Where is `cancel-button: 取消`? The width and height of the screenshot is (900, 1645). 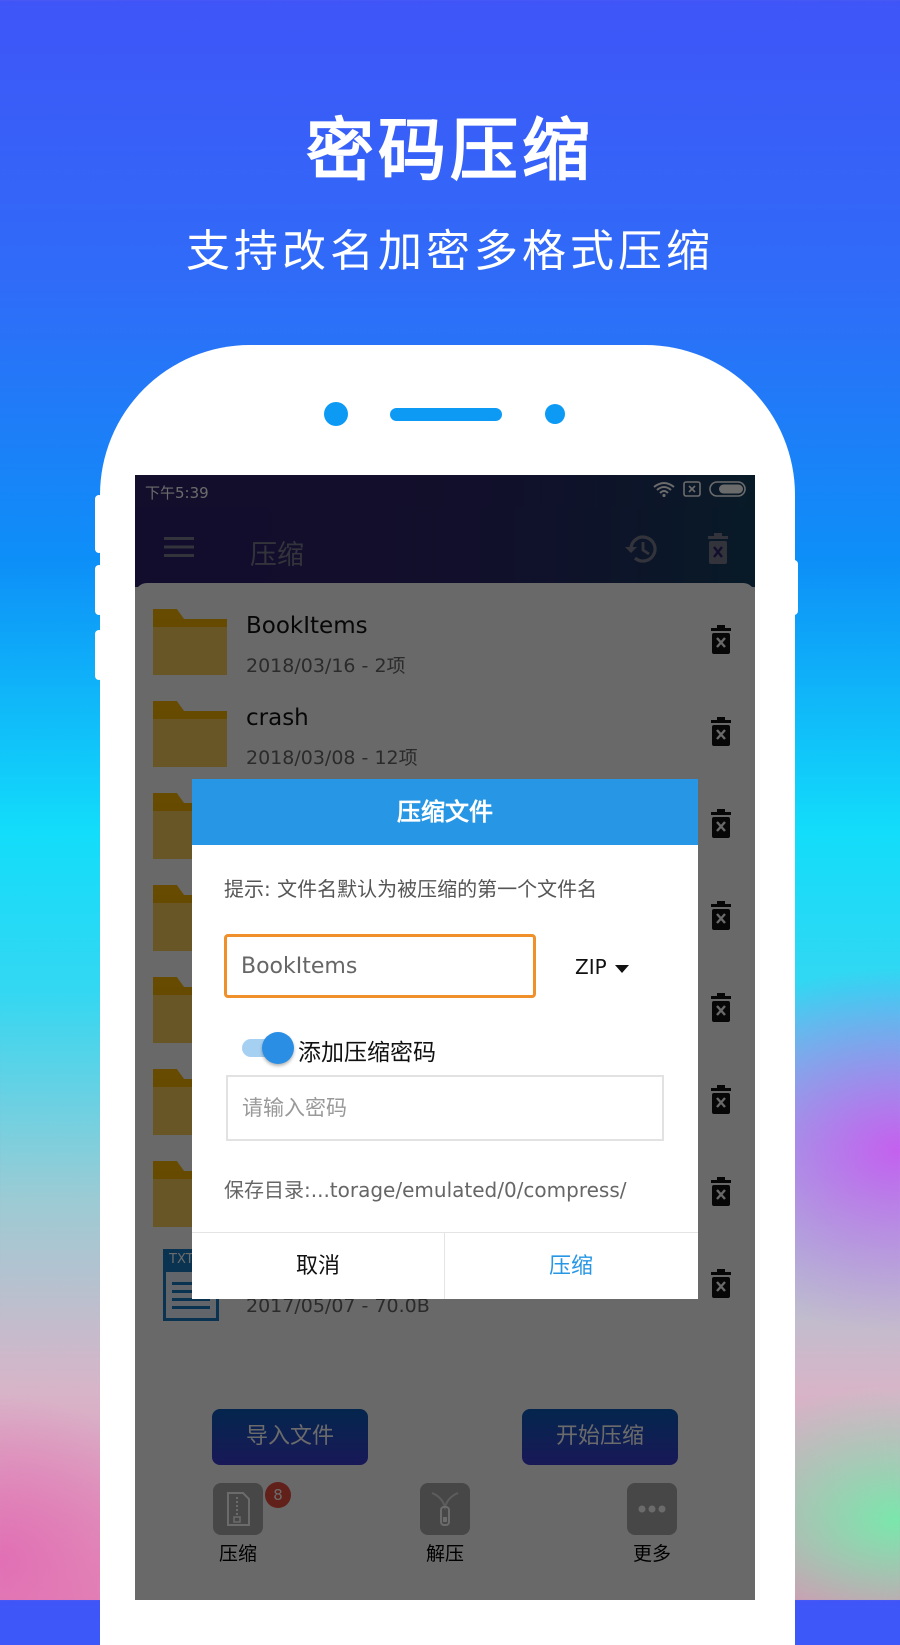 cancel-button: 取消 is located at coordinates (318, 1266).